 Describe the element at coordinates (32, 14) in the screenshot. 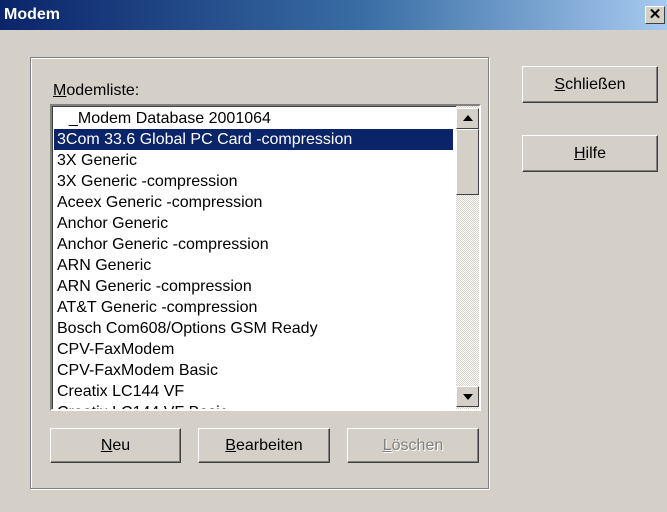

I see `window-title: Modem` at that location.